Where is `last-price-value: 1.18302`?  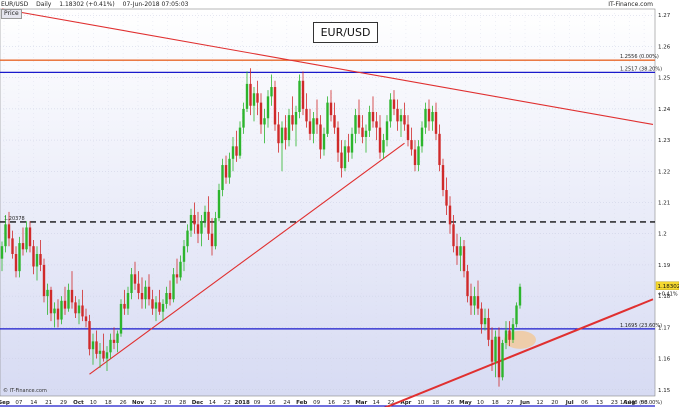
last-price-value: 1.18302 is located at coordinates (668, 287).